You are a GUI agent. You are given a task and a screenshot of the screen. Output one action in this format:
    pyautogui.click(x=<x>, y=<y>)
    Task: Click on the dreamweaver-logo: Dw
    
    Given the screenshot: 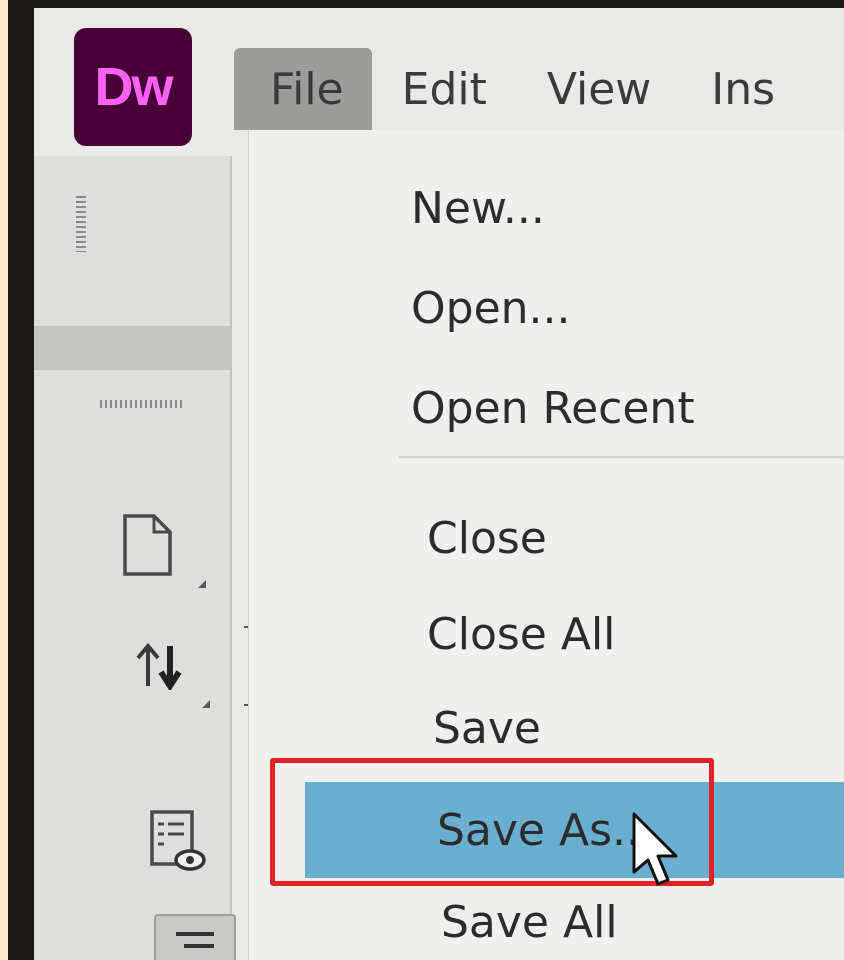 What is the action you would take?
    pyautogui.click(x=133, y=87)
    